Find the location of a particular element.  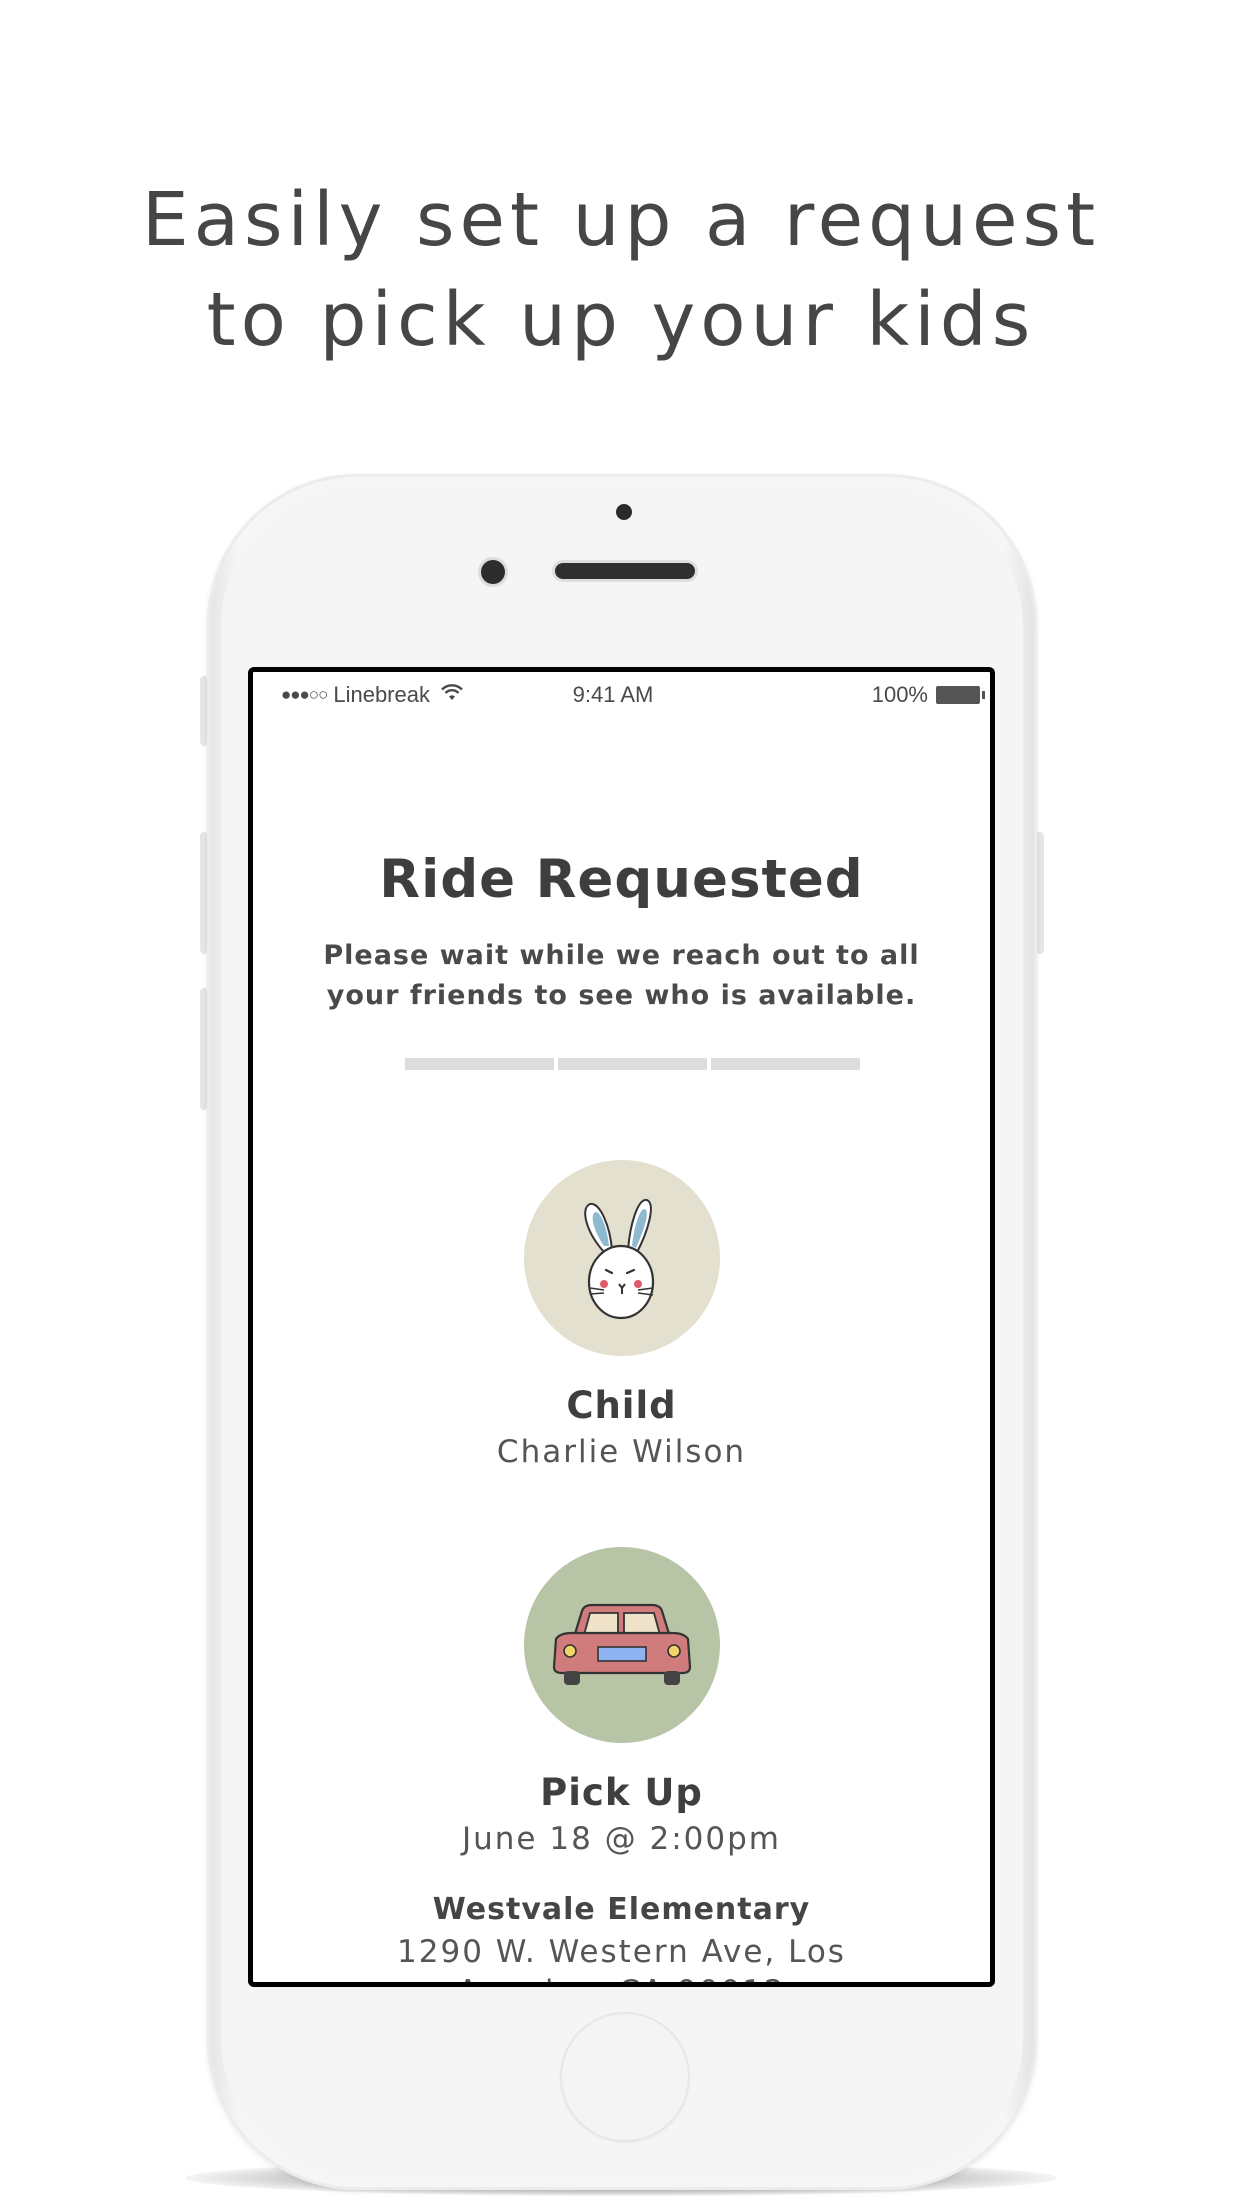

car-icon is located at coordinates (622, 1644).